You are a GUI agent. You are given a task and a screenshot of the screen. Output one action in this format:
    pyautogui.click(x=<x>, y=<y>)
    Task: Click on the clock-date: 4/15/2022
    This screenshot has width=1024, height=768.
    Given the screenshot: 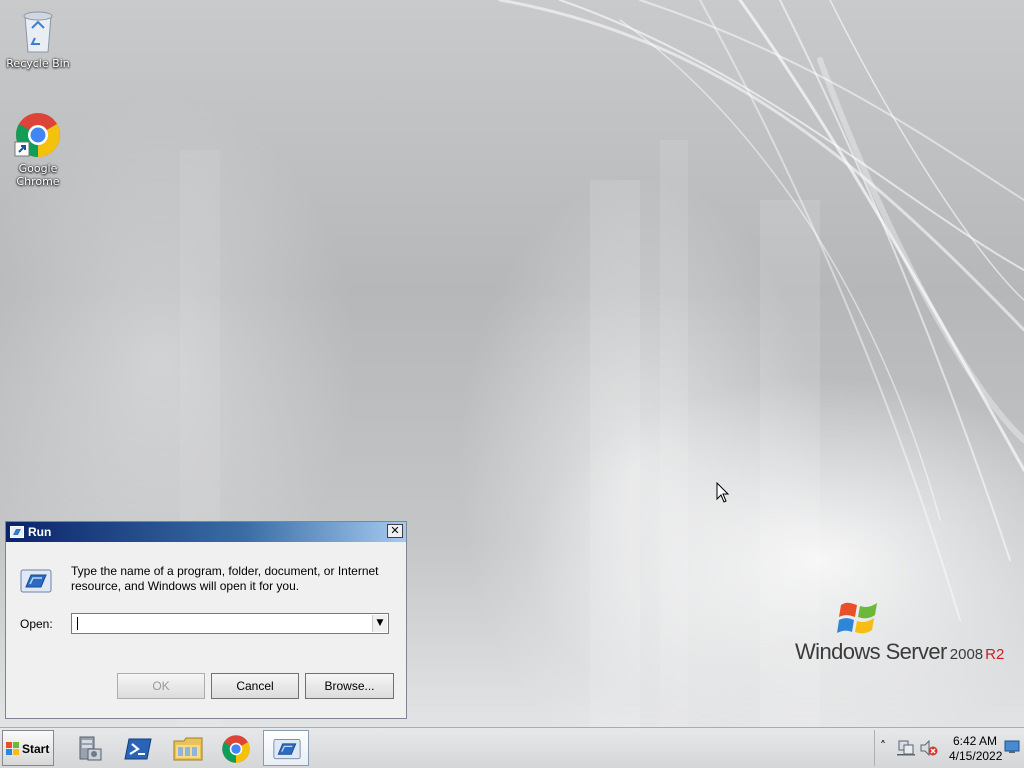 What is the action you would take?
    pyautogui.click(x=975, y=756)
    